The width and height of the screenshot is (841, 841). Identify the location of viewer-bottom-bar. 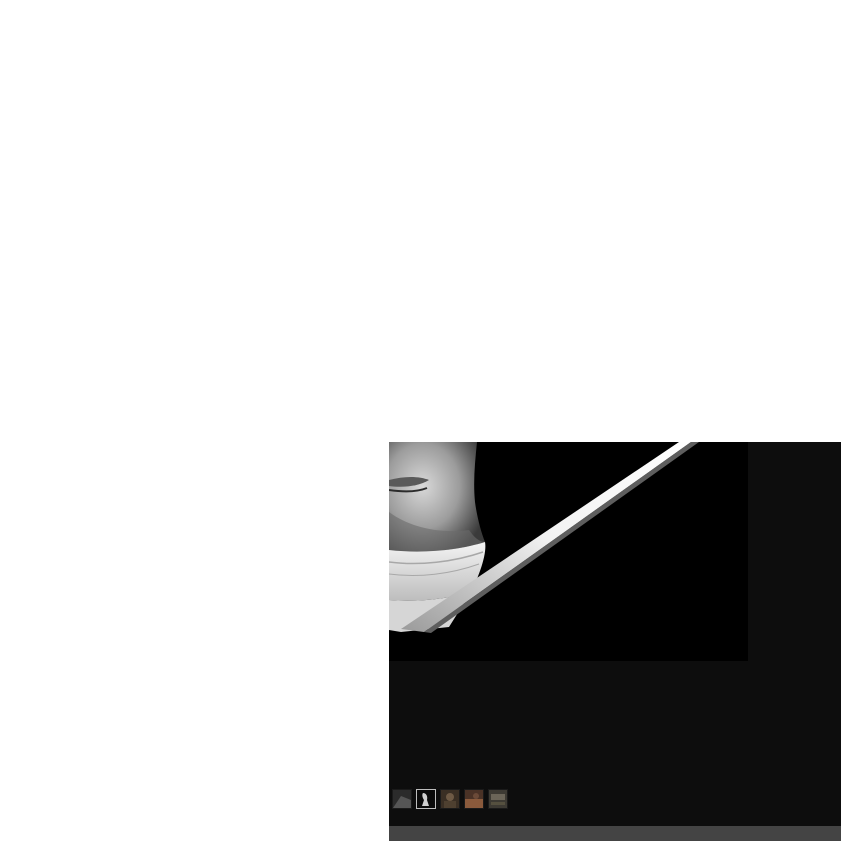
(615, 833).